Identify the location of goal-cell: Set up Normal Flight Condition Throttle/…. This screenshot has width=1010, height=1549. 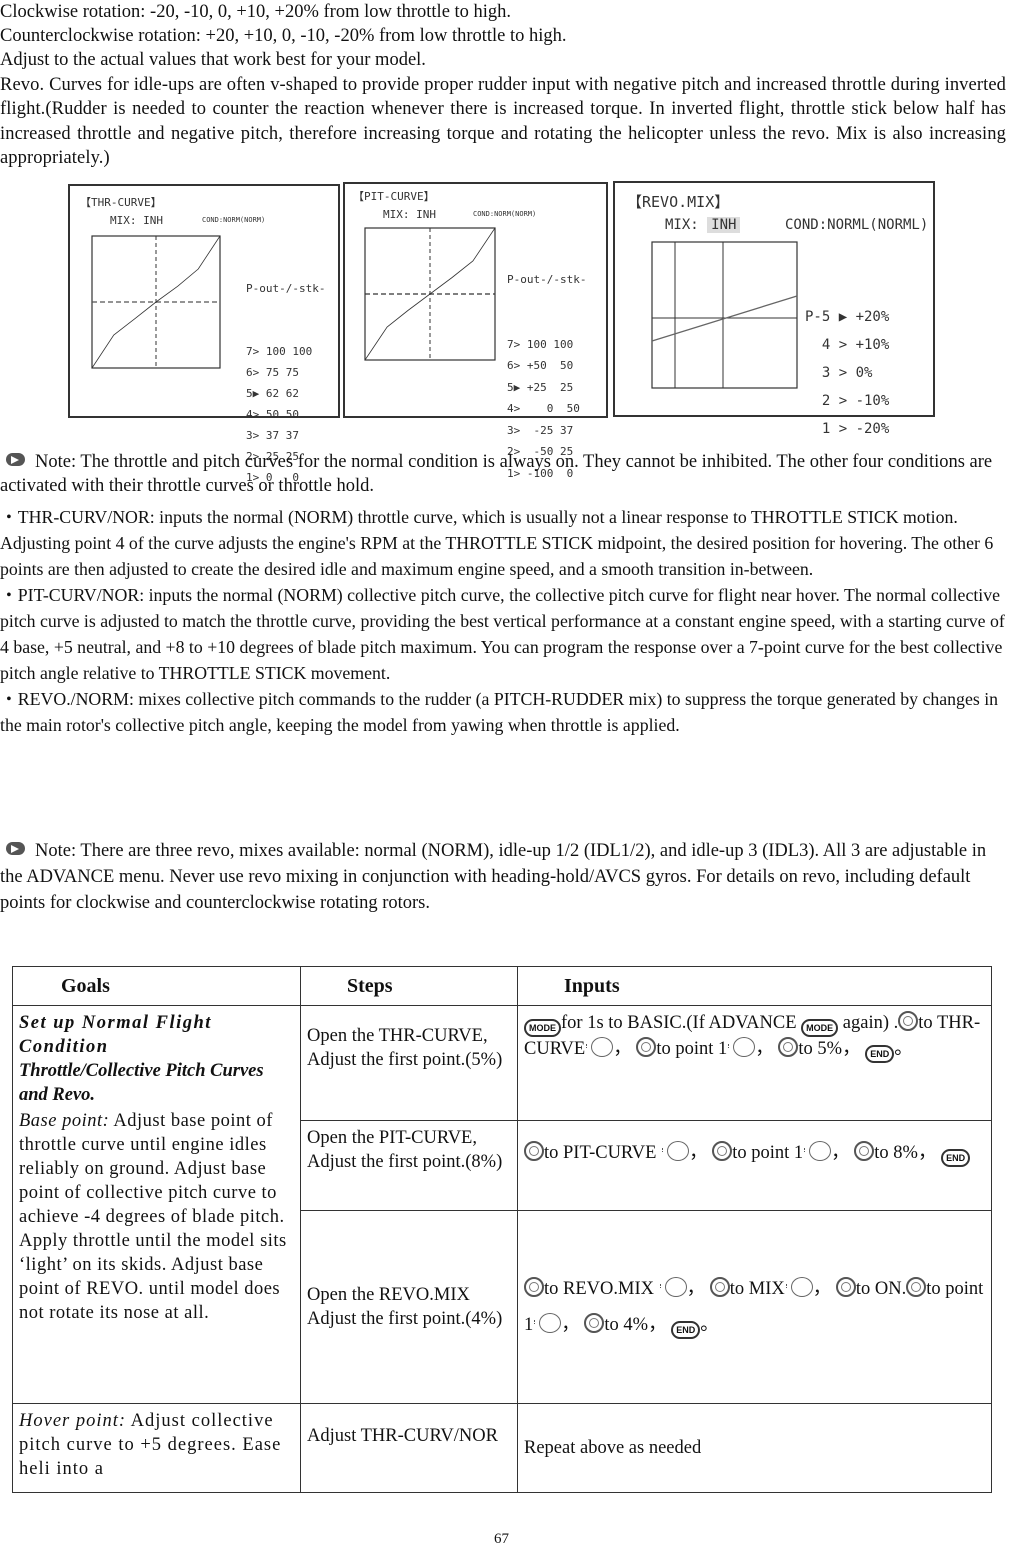
(156, 1204).